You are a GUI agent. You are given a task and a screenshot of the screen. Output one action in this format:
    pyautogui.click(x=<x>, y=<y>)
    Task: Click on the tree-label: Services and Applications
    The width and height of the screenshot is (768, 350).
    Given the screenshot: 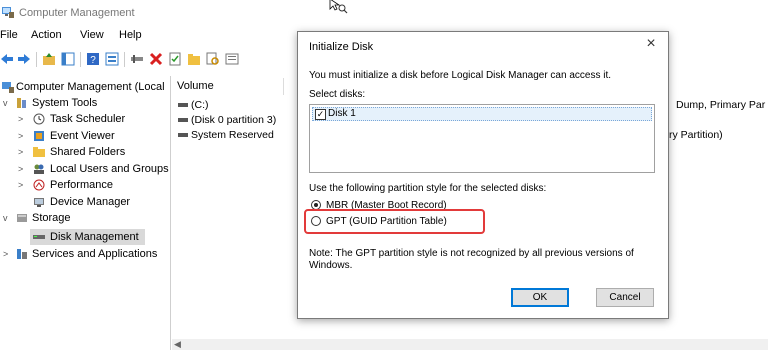 What is the action you would take?
    pyautogui.click(x=95, y=254)
    